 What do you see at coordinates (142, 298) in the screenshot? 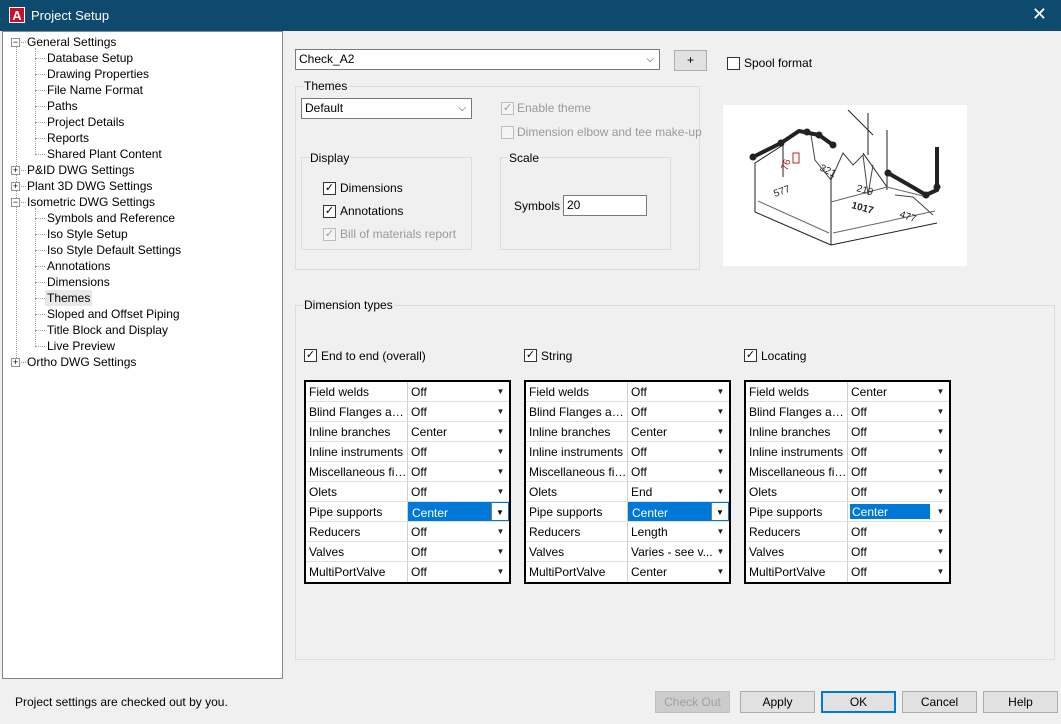
I see `tree-item: Themes` at bounding box center [142, 298].